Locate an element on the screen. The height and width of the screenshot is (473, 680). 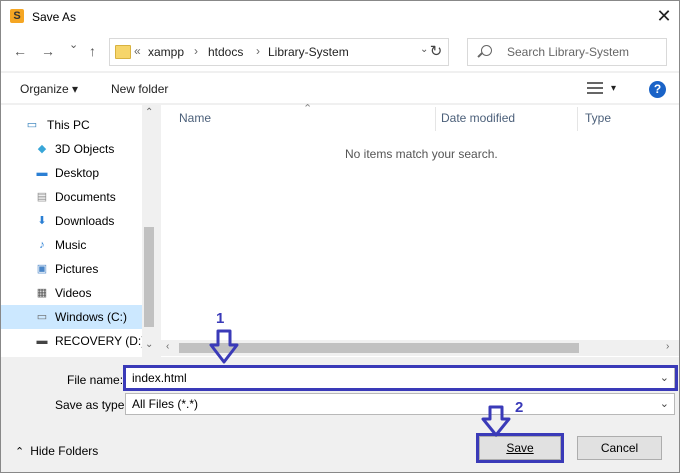
navigation-scrollbar: ⌃ ⌄ is located at coordinates (149, 231).